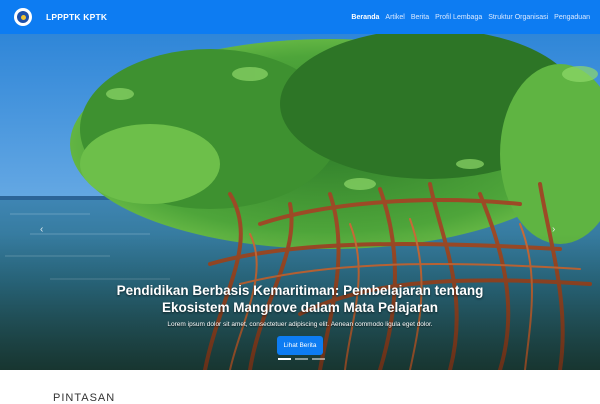 The height and width of the screenshot is (404, 600). What do you see at coordinates (76, 17) in the screenshot?
I see `brand-name: LPPPTK KPTK` at bounding box center [76, 17].